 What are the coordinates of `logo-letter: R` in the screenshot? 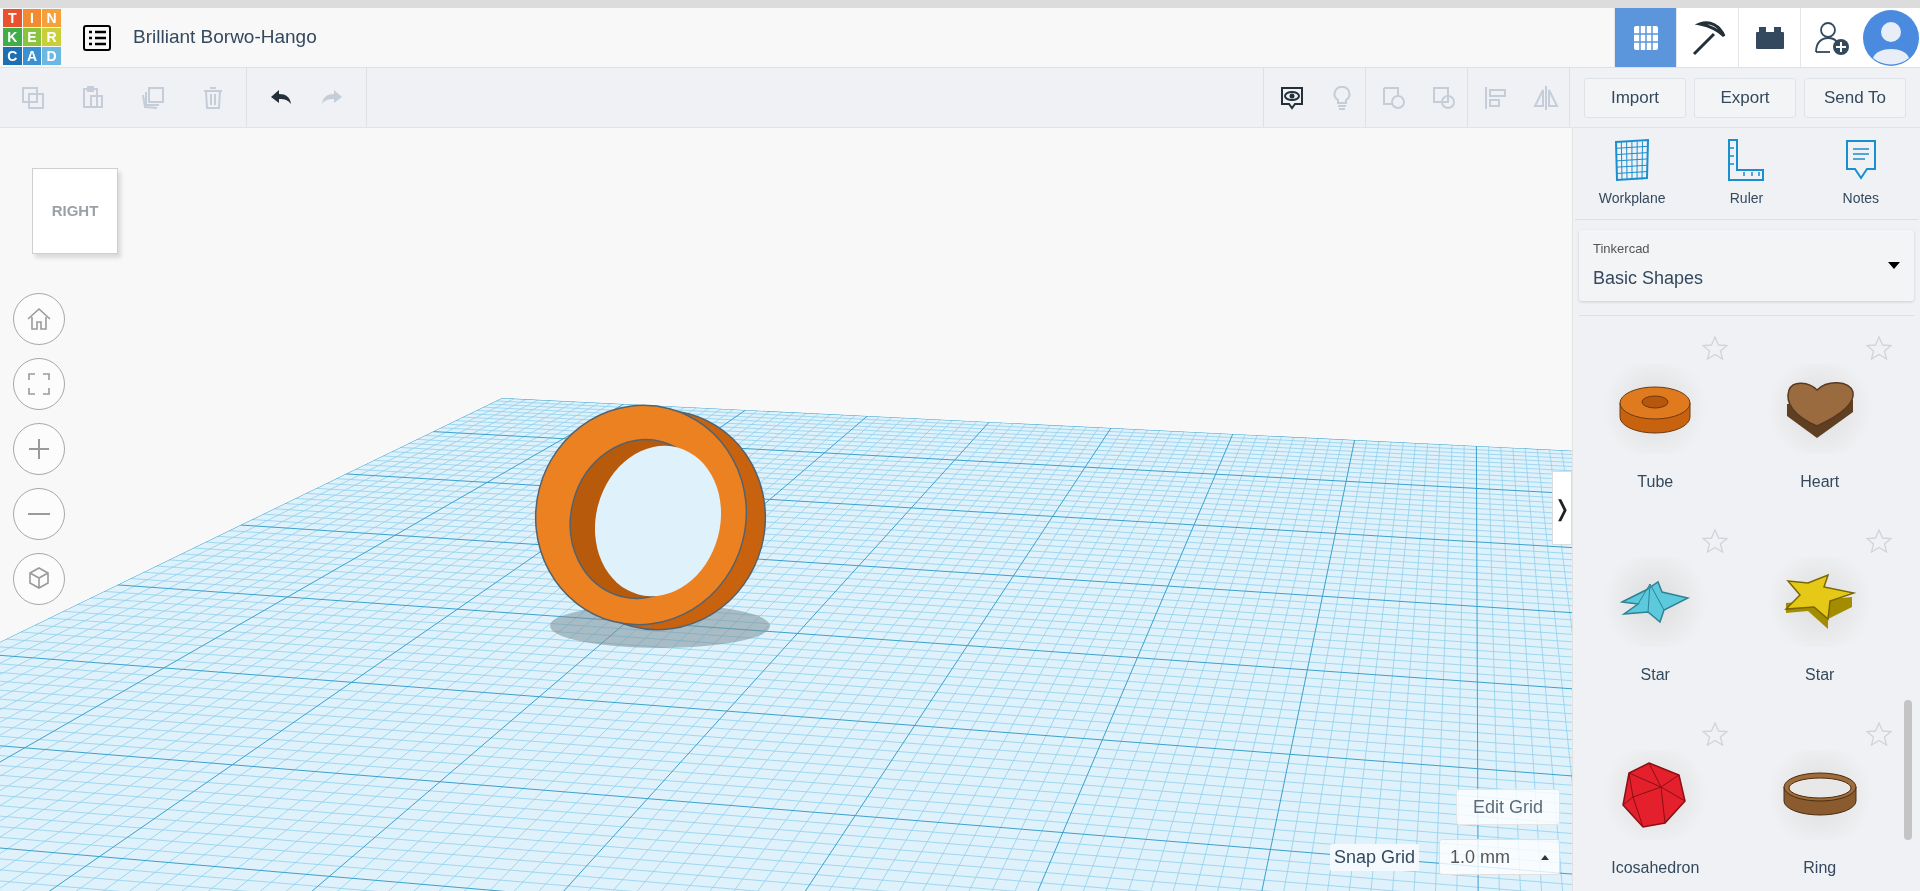 It's located at (51, 37).